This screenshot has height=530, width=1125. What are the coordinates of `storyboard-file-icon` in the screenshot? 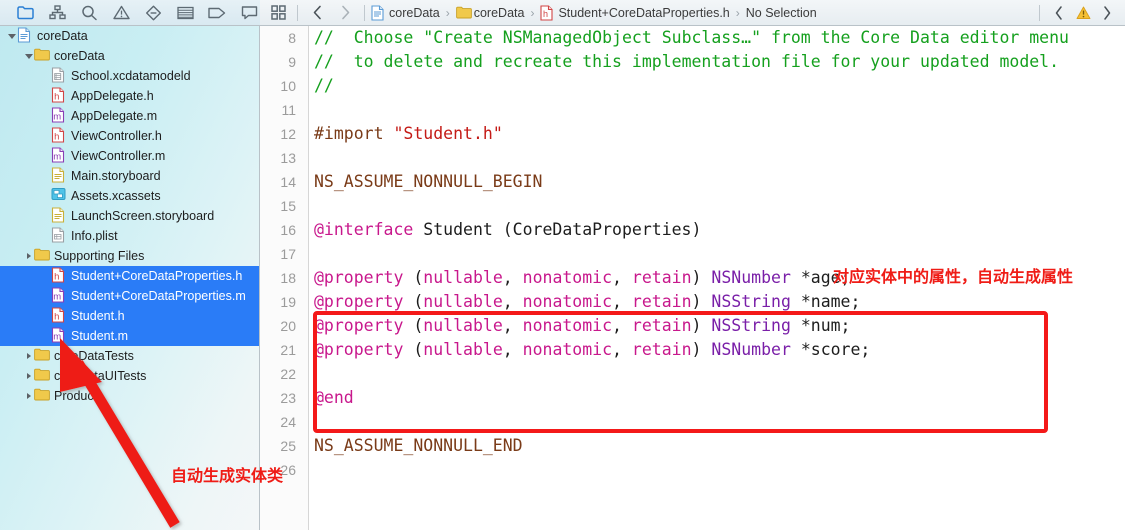 It's located at (59, 176).